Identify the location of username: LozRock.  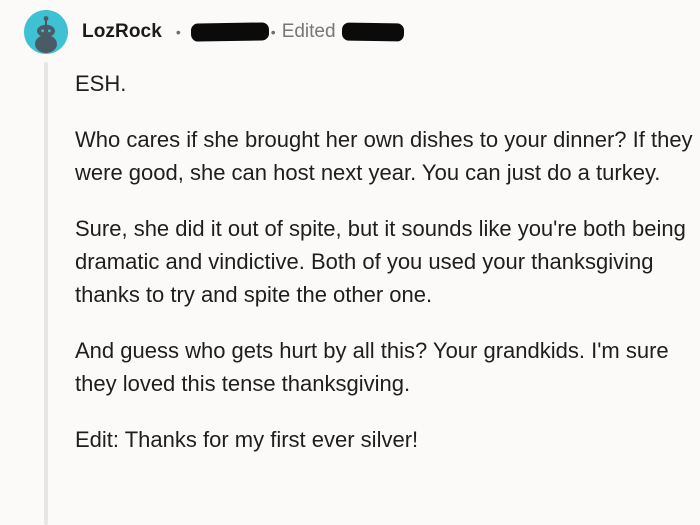
(122, 32).